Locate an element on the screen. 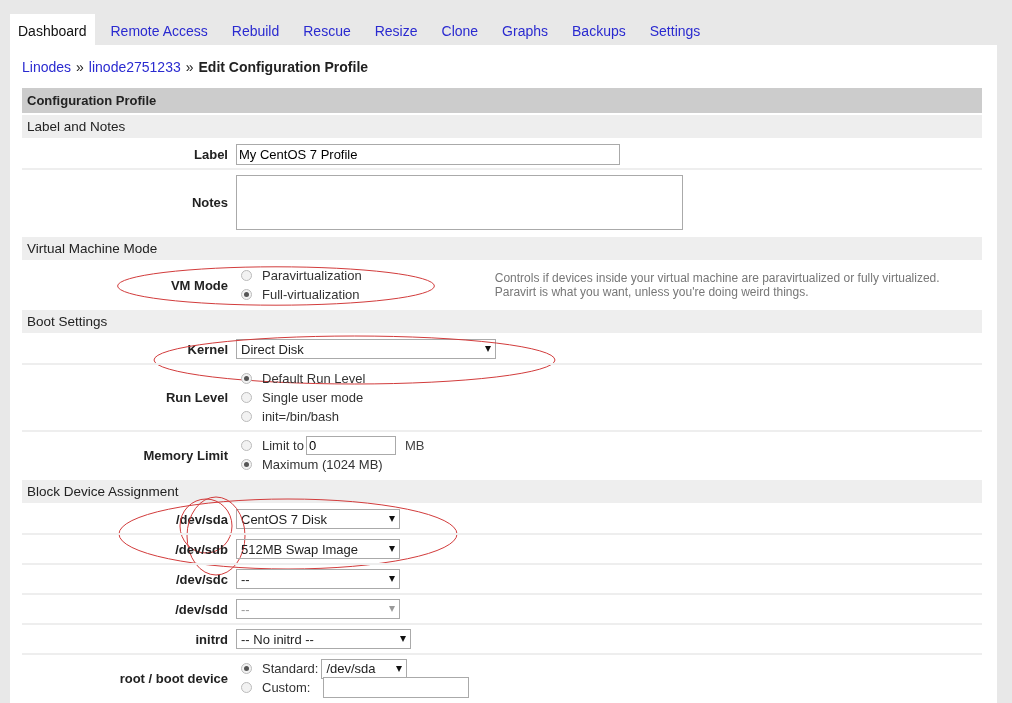  section-heading: Label and Notes is located at coordinates (502, 125).